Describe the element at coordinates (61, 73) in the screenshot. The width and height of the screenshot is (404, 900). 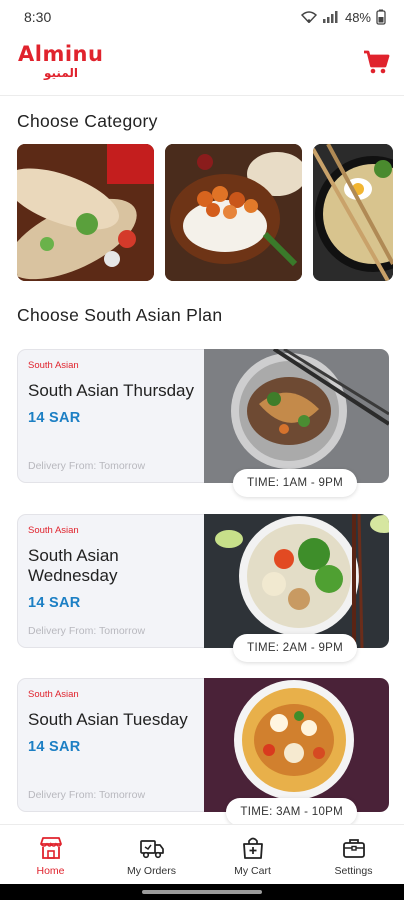
I see `logo-arabic: المنيو` at that location.